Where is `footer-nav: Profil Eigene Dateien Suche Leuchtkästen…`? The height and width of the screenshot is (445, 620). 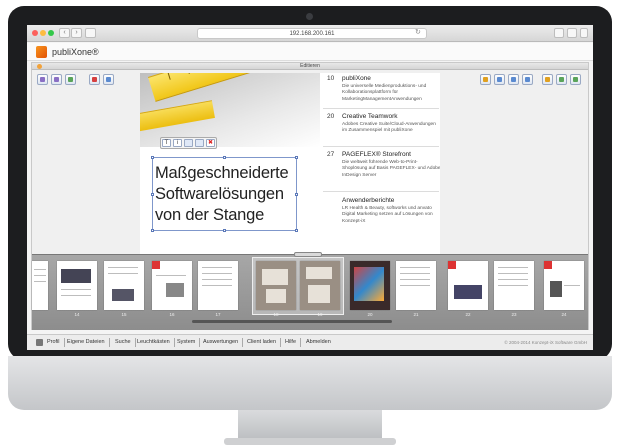 footer-nav: Profil Eigene Dateien Suche Leuchtkästen… is located at coordinates (310, 342).